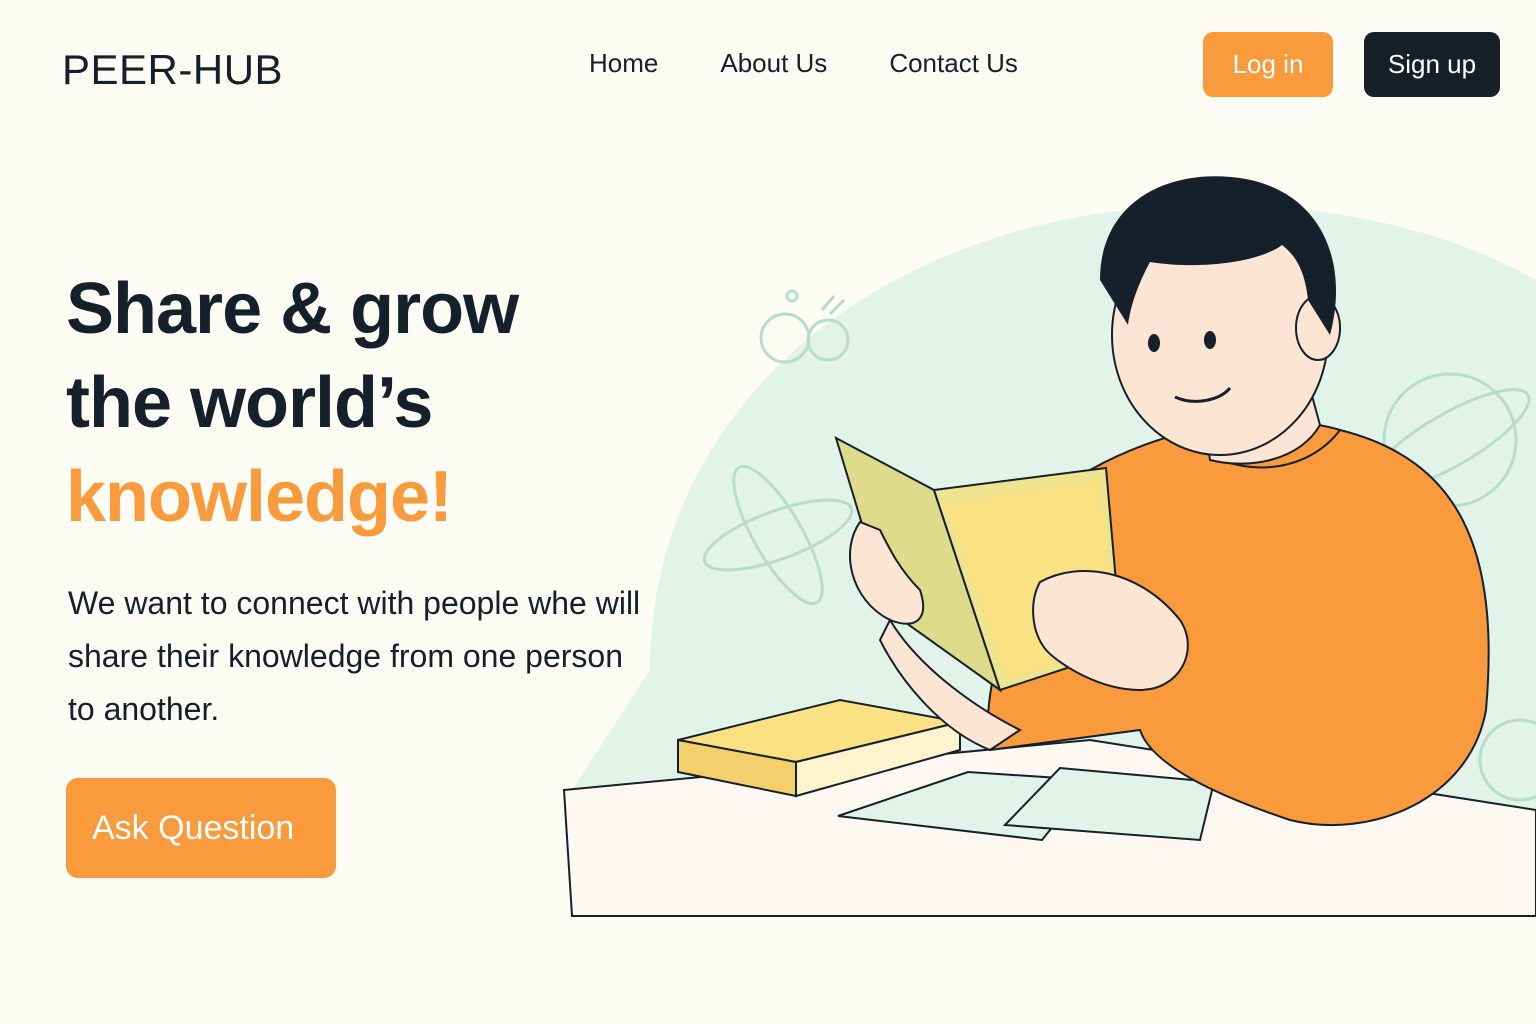 The width and height of the screenshot is (1536, 1024). I want to click on nav-link-contact-us: Contact Us, so click(953, 63).